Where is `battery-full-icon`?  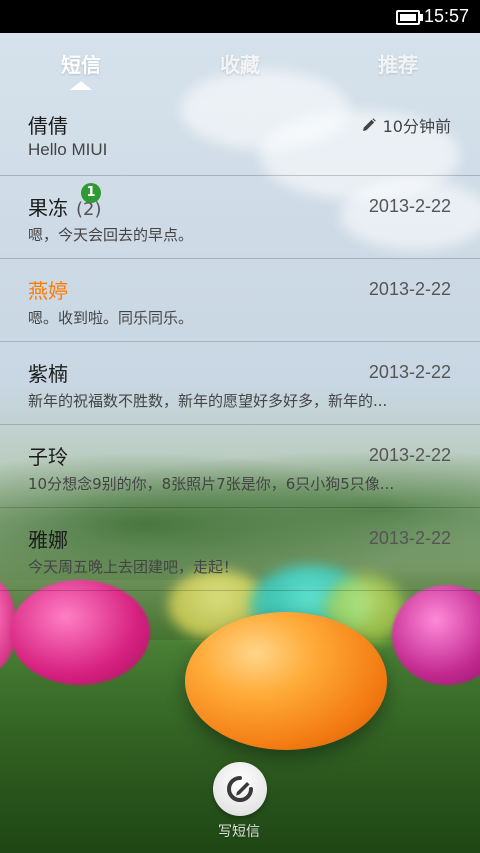
battery-full-icon is located at coordinates (409, 17).